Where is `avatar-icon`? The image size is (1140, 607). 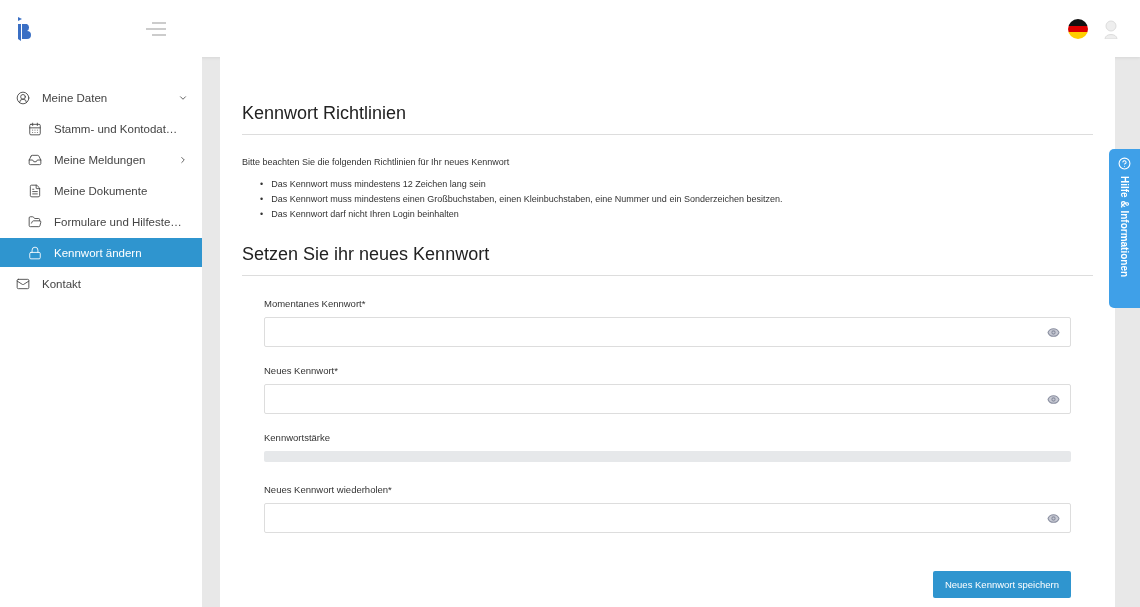
avatar-icon is located at coordinates (1111, 28).